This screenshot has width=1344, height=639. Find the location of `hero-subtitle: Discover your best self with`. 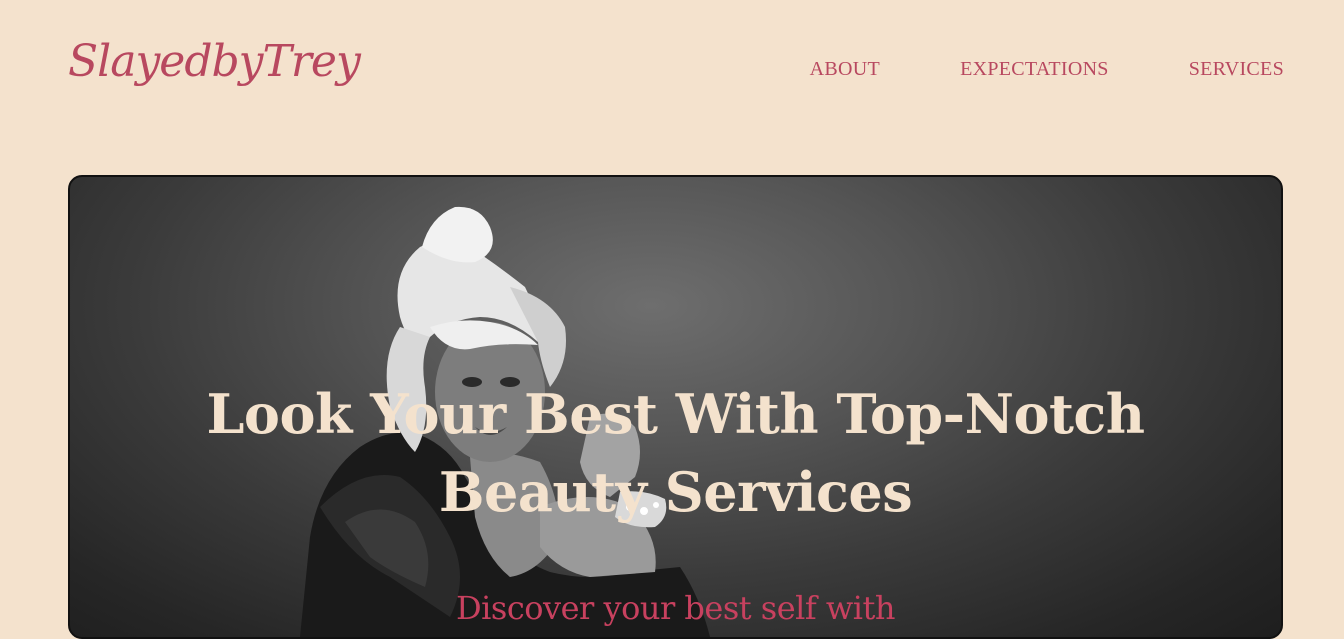

hero-subtitle: Discover your best self with is located at coordinates (675, 608).